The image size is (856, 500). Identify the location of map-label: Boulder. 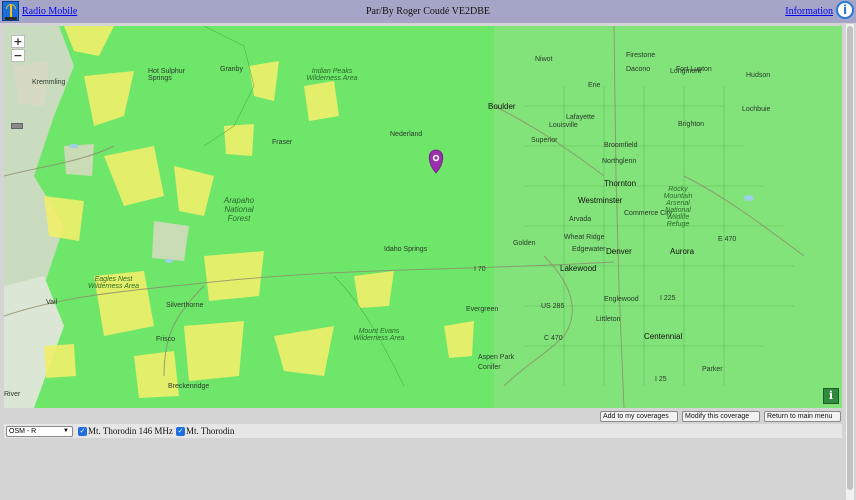
(502, 106).